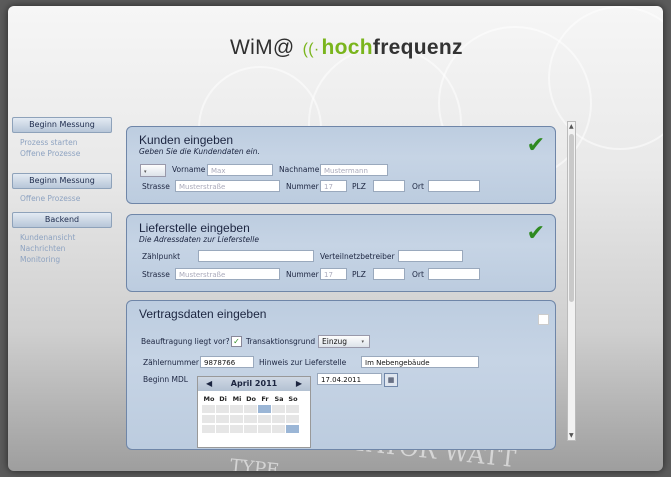 The height and width of the screenshot is (477, 671). What do you see at coordinates (454, 274) in the screenshot?
I see `liefer-ort-input` at bounding box center [454, 274].